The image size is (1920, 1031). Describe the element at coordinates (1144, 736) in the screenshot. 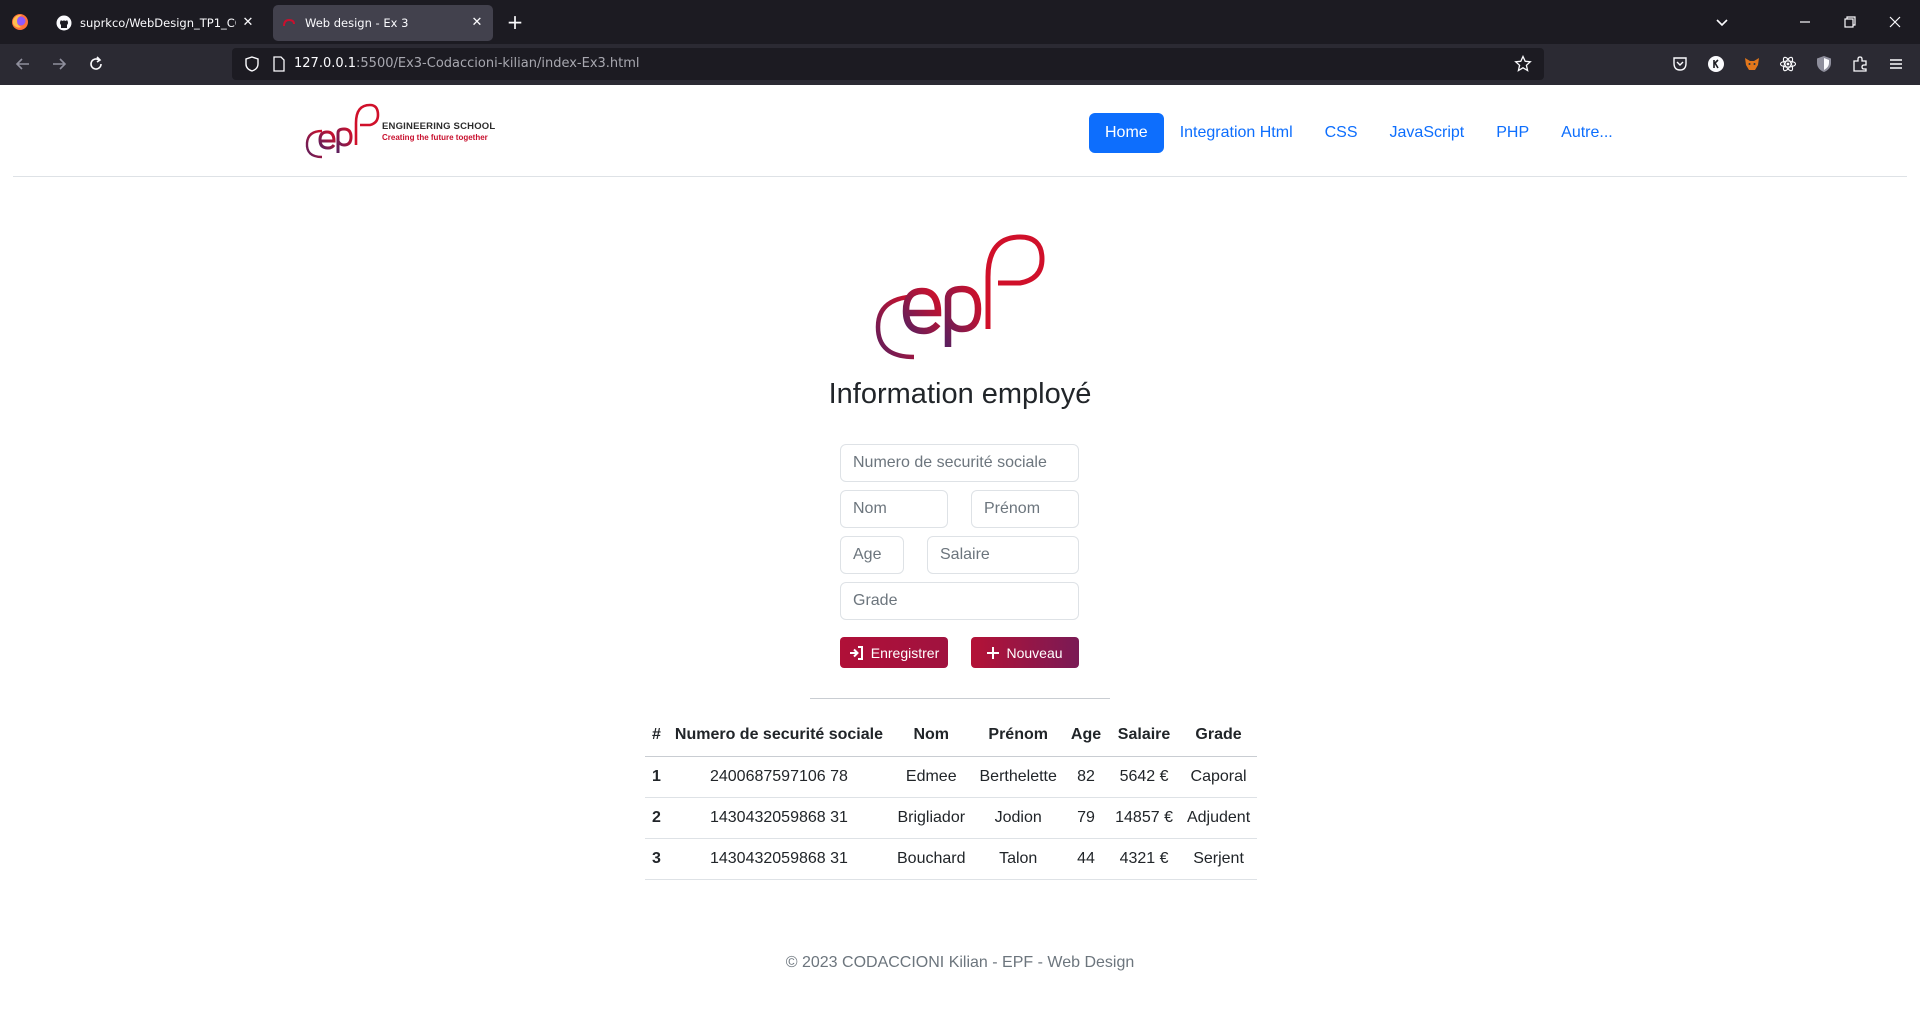

I see `column-header: Salaire` at that location.